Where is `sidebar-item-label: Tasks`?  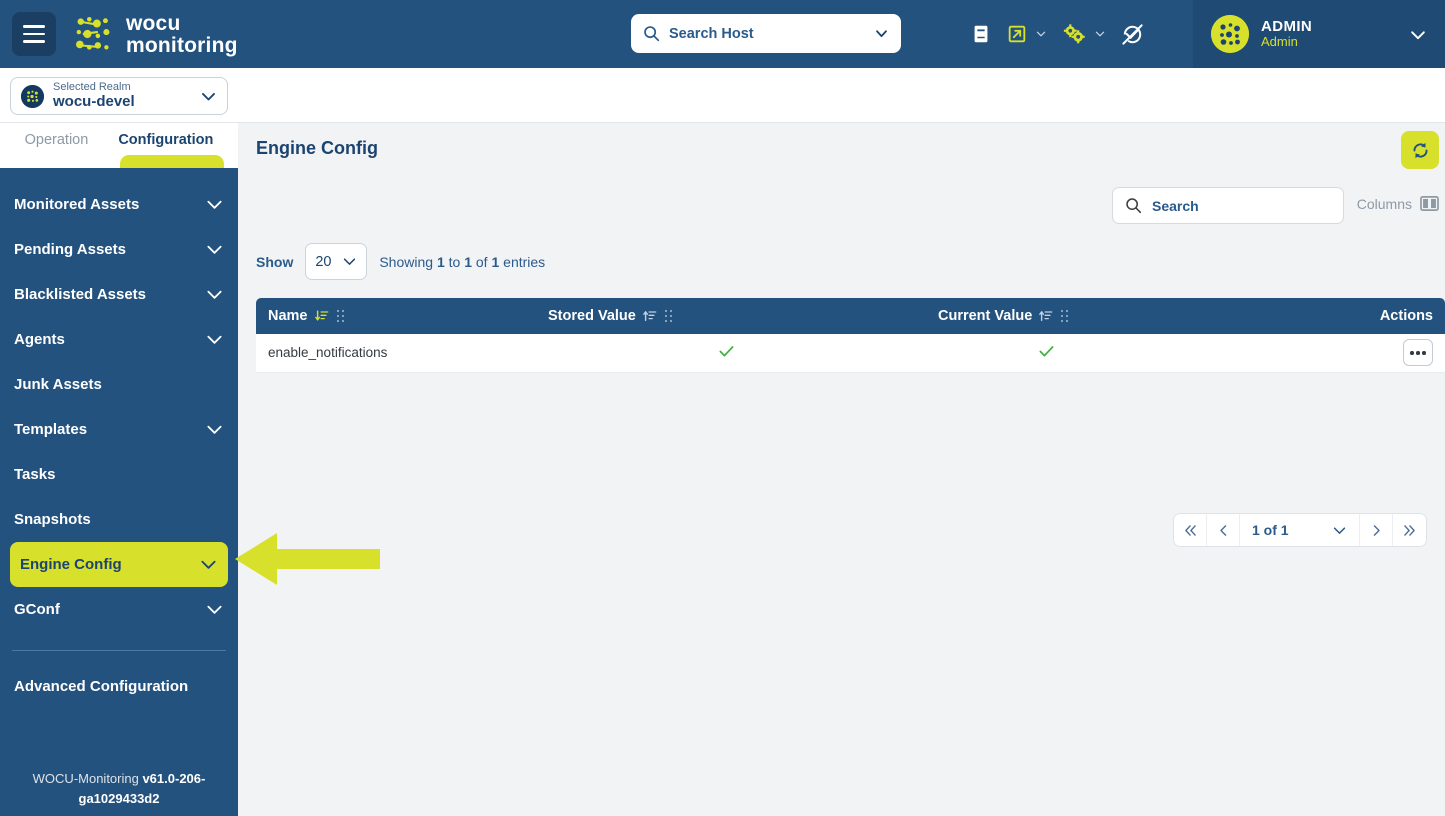 sidebar-item-label: Tasks is located at coordinates (35, 474).